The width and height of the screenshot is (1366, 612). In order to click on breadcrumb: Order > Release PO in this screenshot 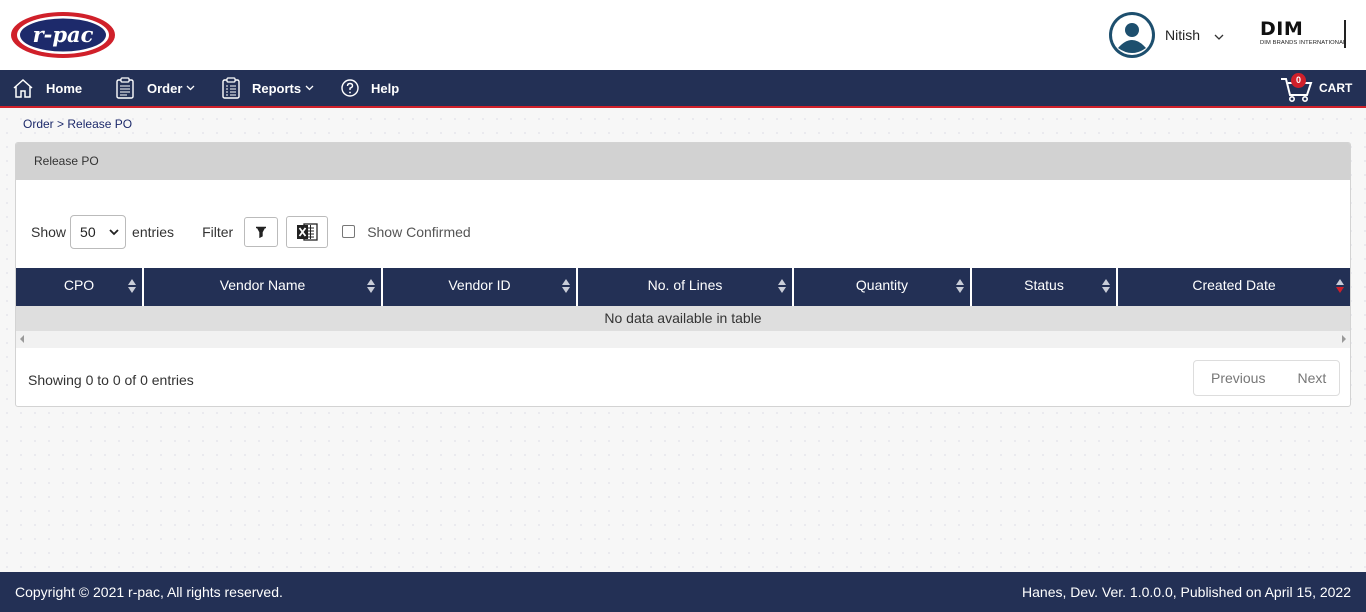, I will do `click(77, 124)`.